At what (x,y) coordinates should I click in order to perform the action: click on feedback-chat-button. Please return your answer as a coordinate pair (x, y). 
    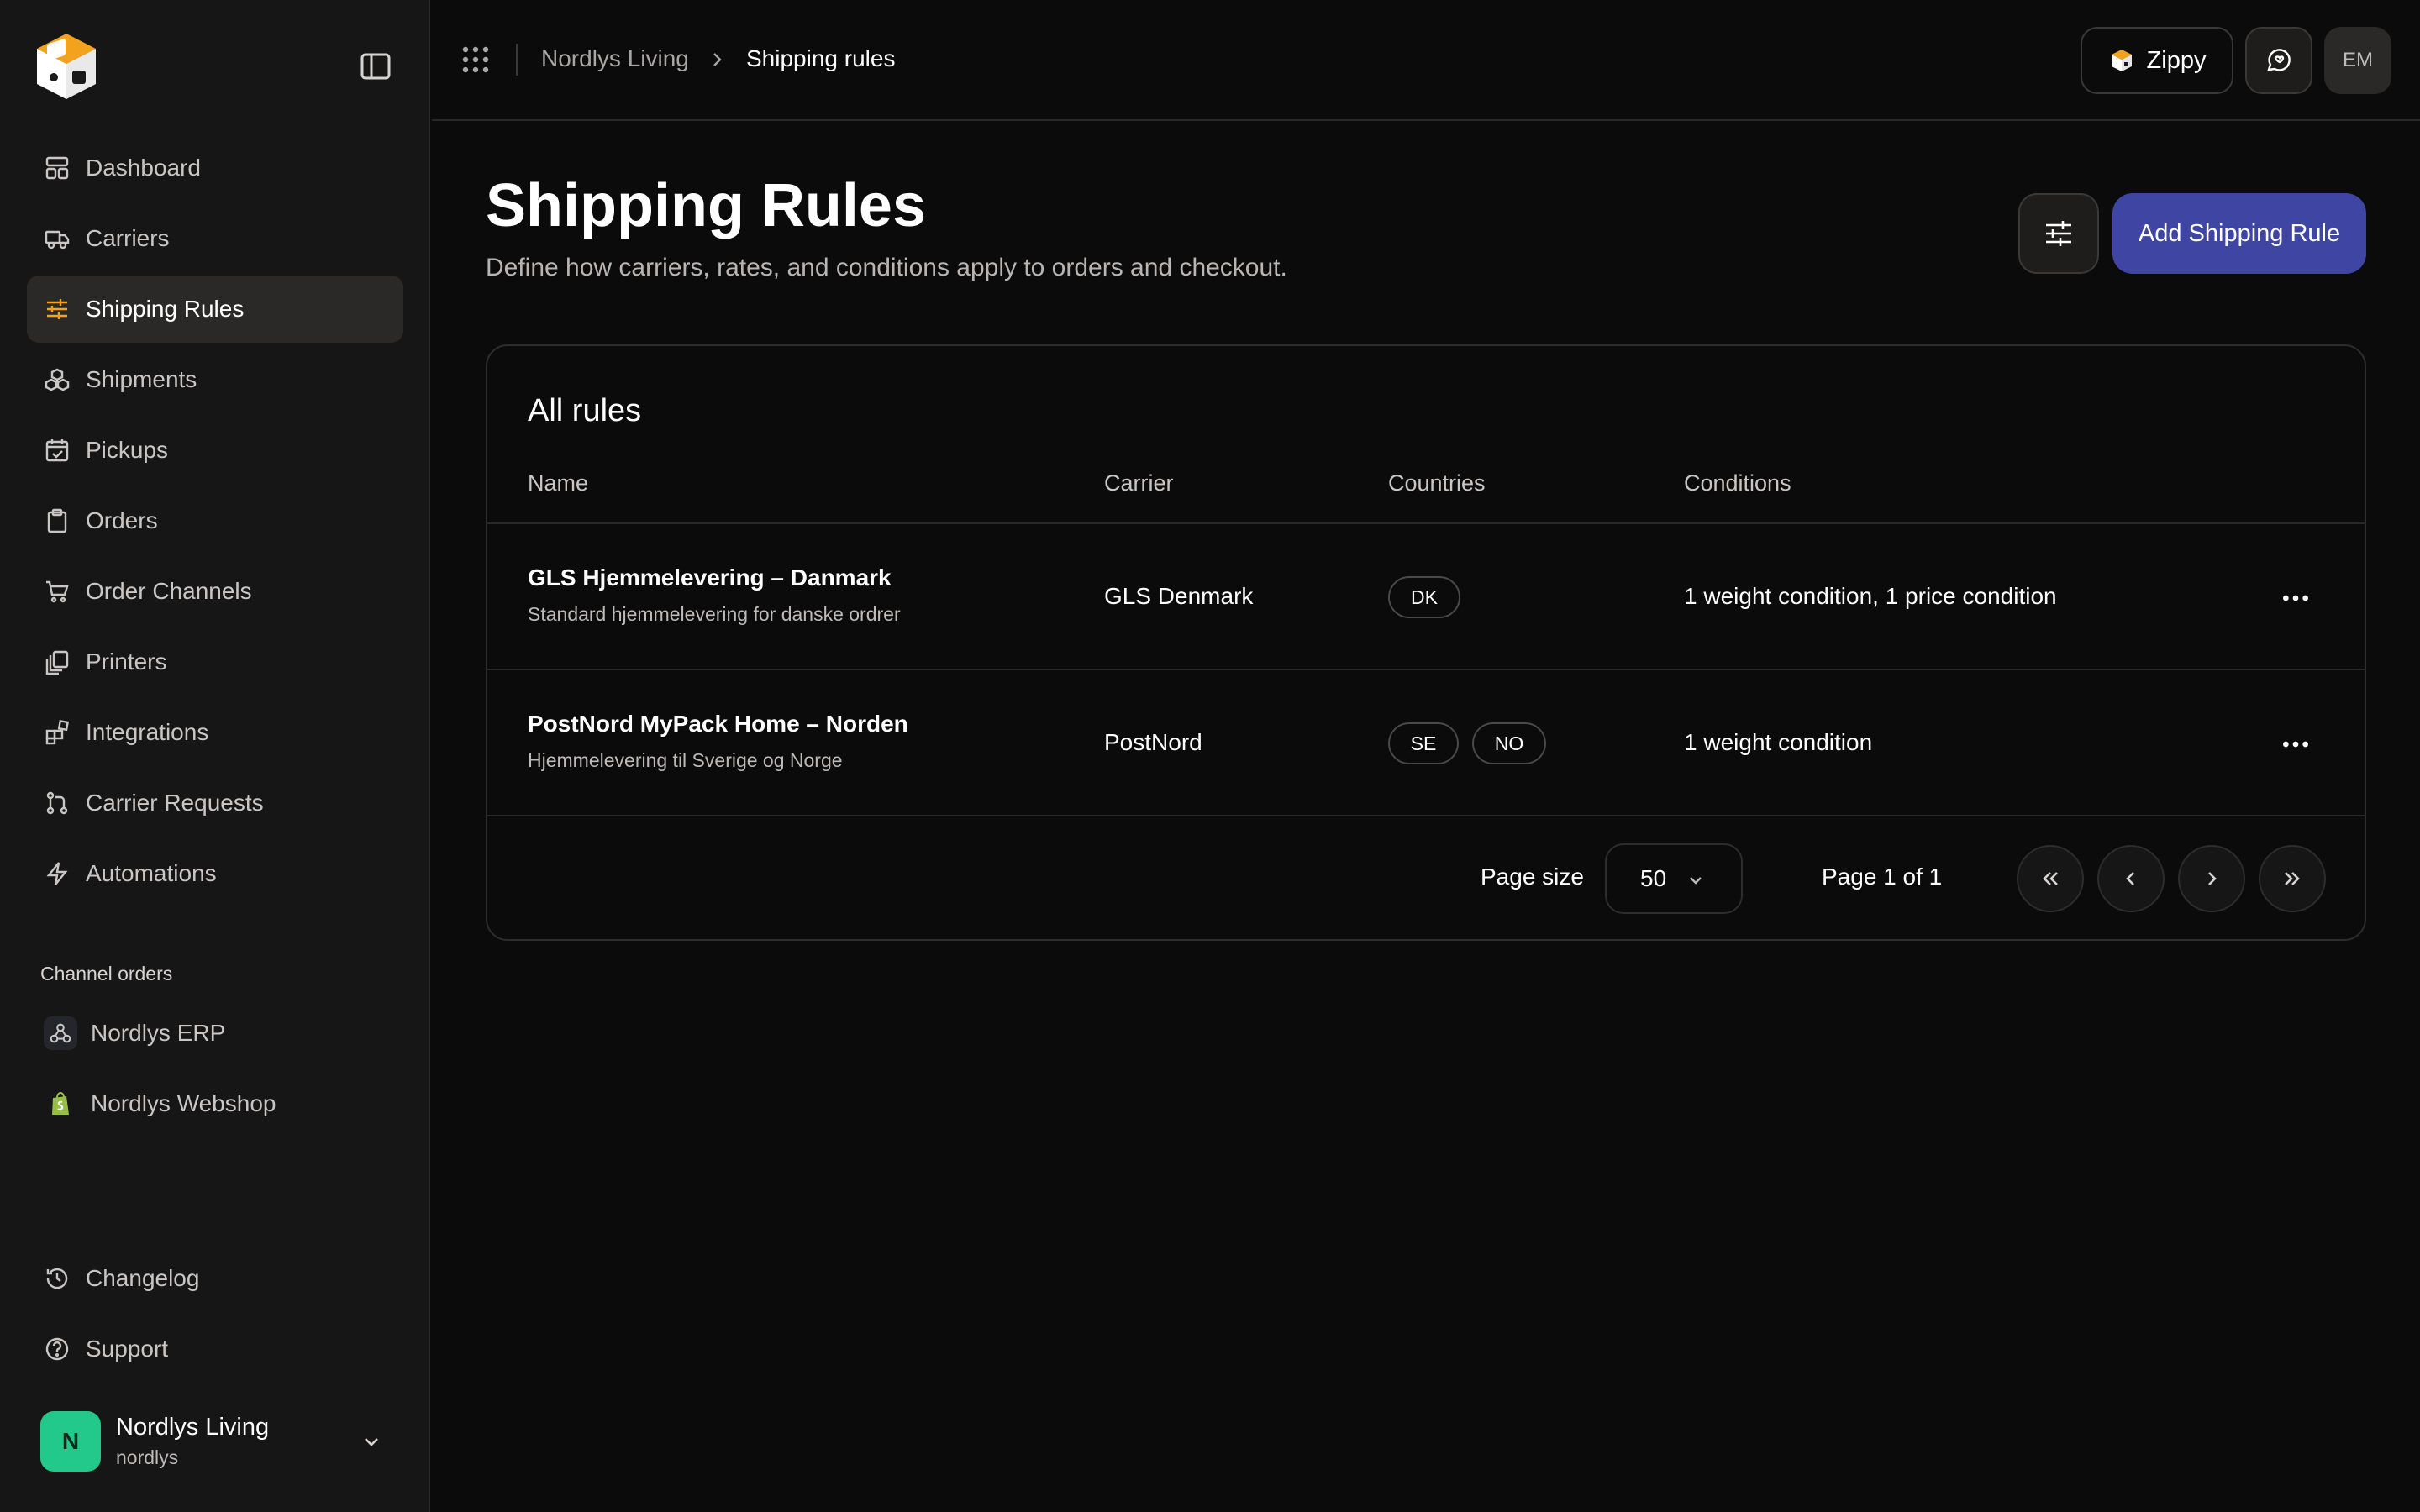
    Looking at the image, I should click on (2278, 60).